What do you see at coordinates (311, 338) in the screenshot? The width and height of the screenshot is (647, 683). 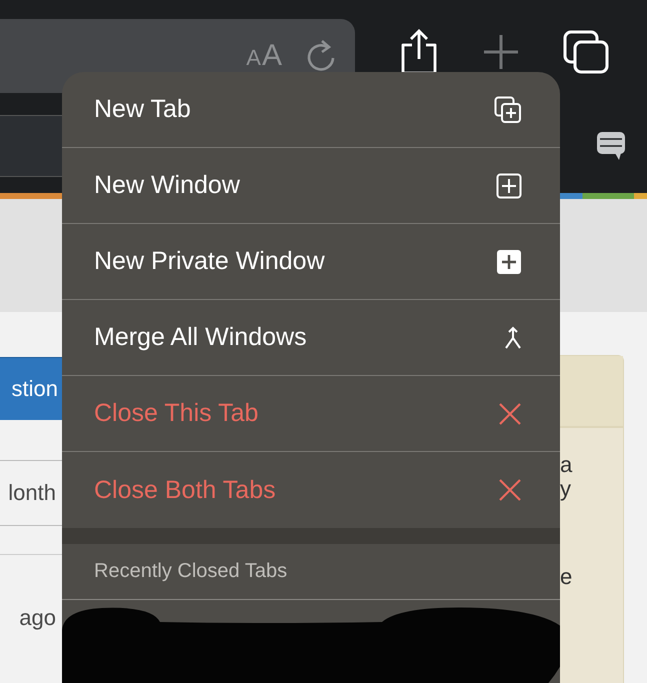 I see `menu-item: Merge All Windows` at bounding box center [311, 338].